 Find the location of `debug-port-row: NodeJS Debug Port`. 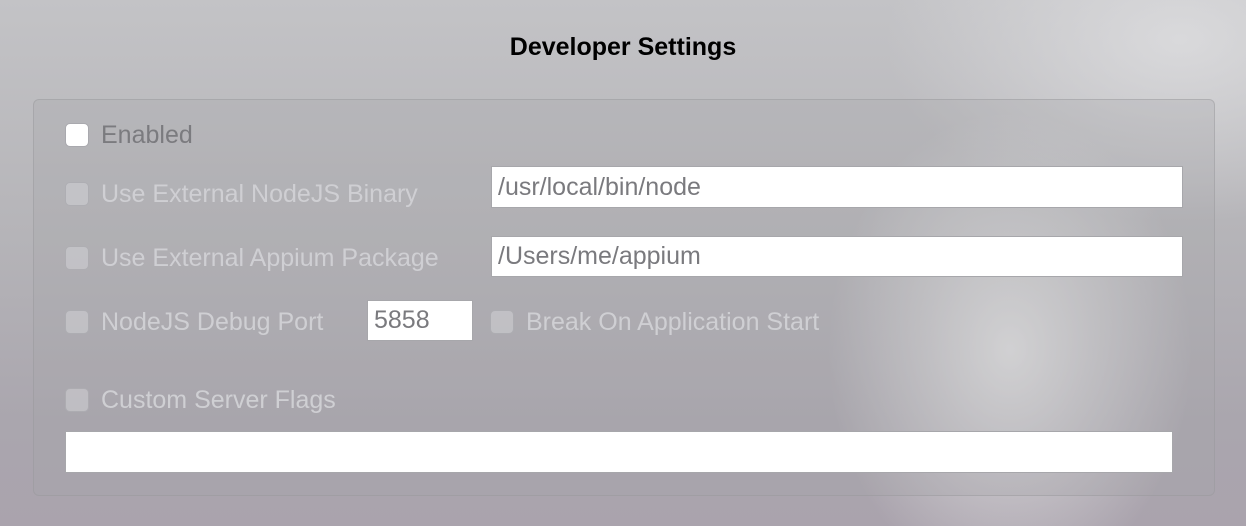

debug-port-row: NodeJS Debug Port is located at coordinates (194, 322).